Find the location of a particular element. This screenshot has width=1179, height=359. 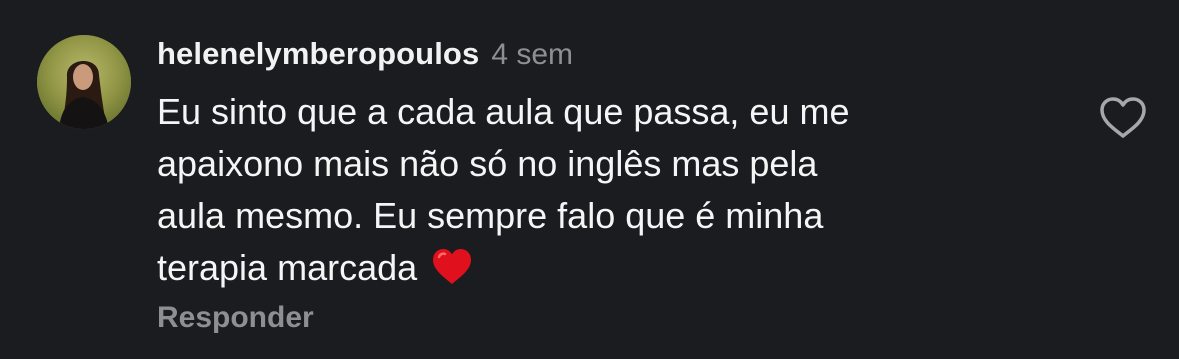

avatar is located at coordinates (84, 82).